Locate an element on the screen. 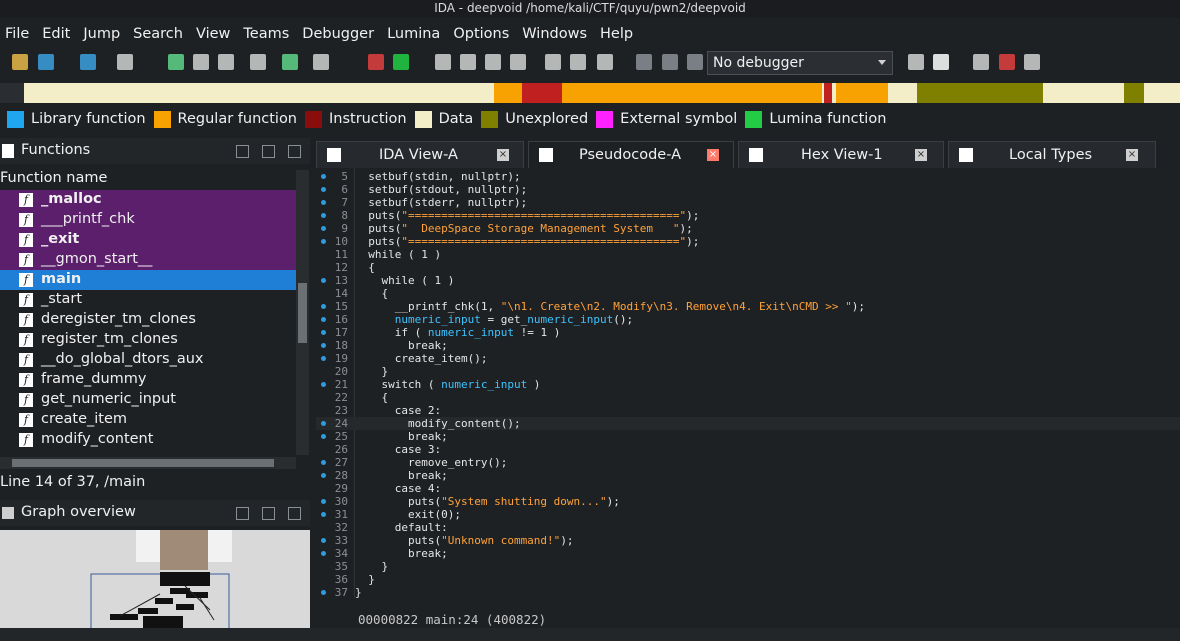  run-icon is located at coordinates (401, 62).